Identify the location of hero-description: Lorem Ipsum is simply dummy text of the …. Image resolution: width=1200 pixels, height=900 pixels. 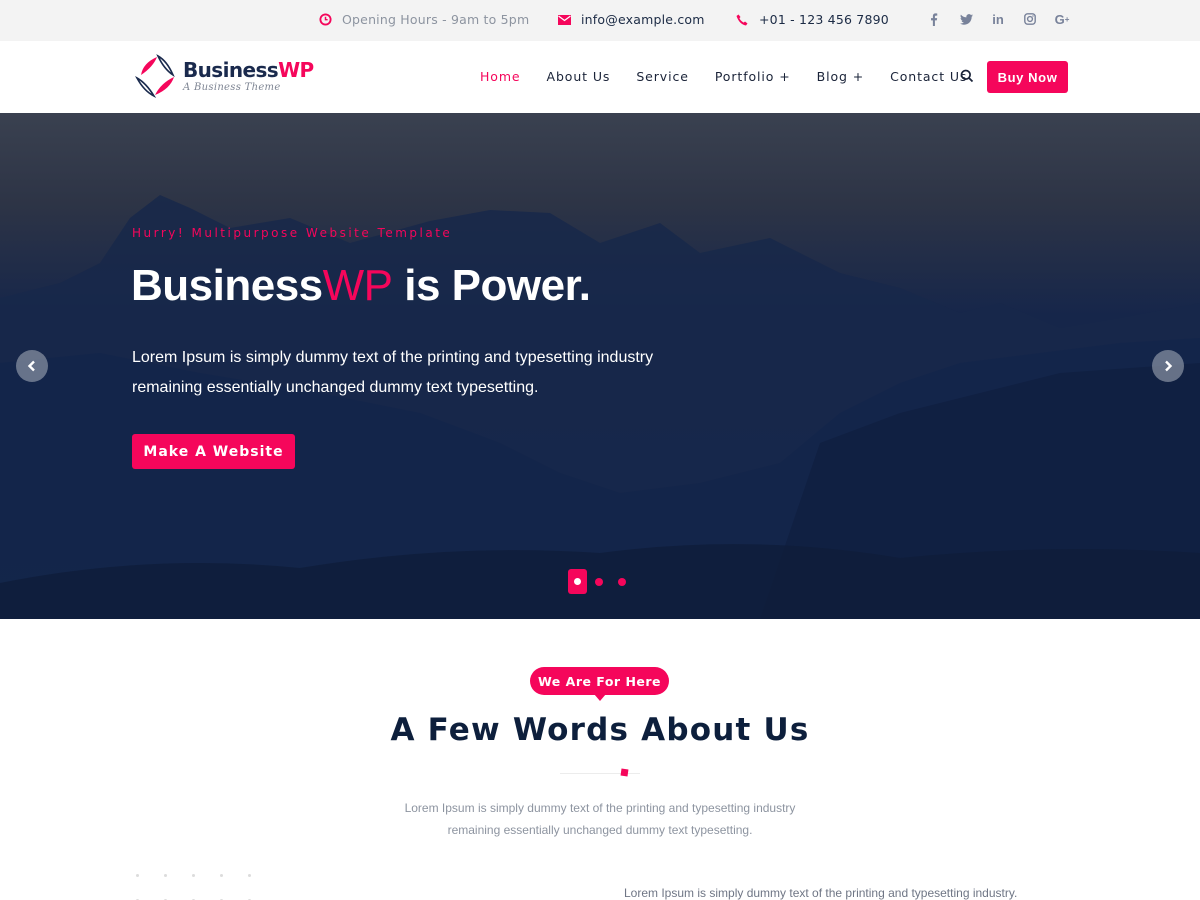
(393, 372).